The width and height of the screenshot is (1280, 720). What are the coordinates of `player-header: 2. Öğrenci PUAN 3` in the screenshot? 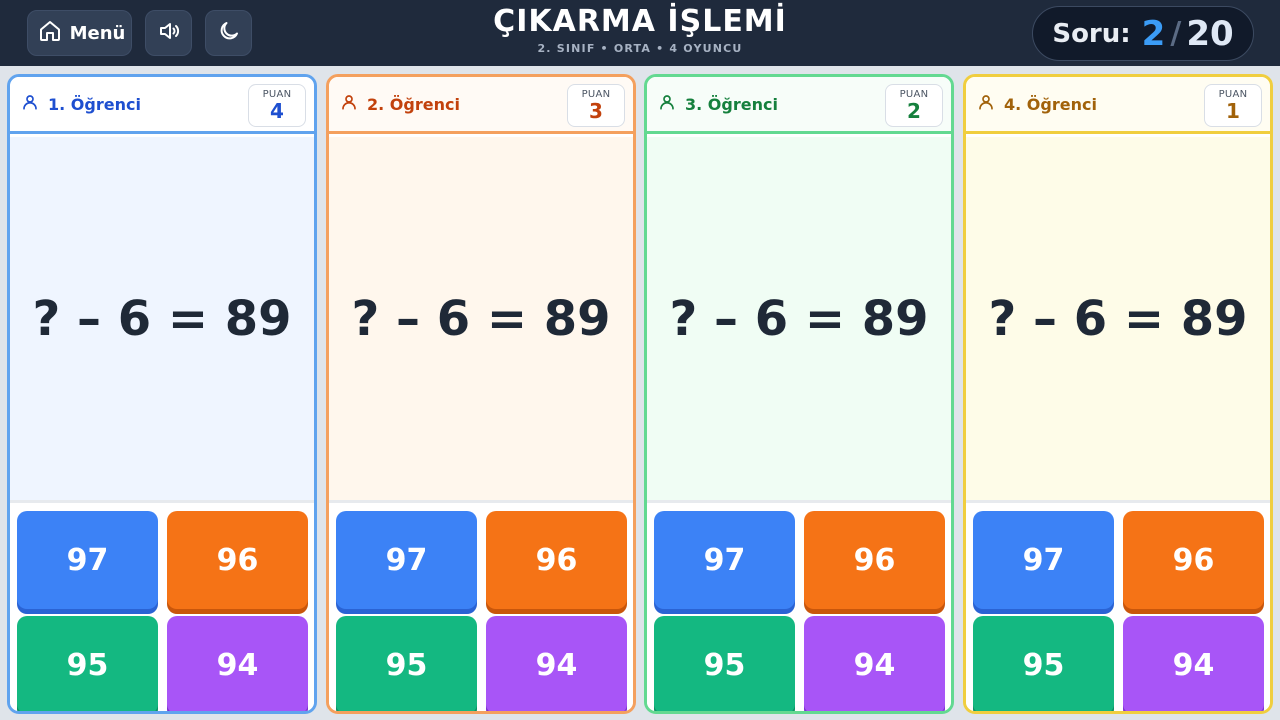 It's located at (481, 105).